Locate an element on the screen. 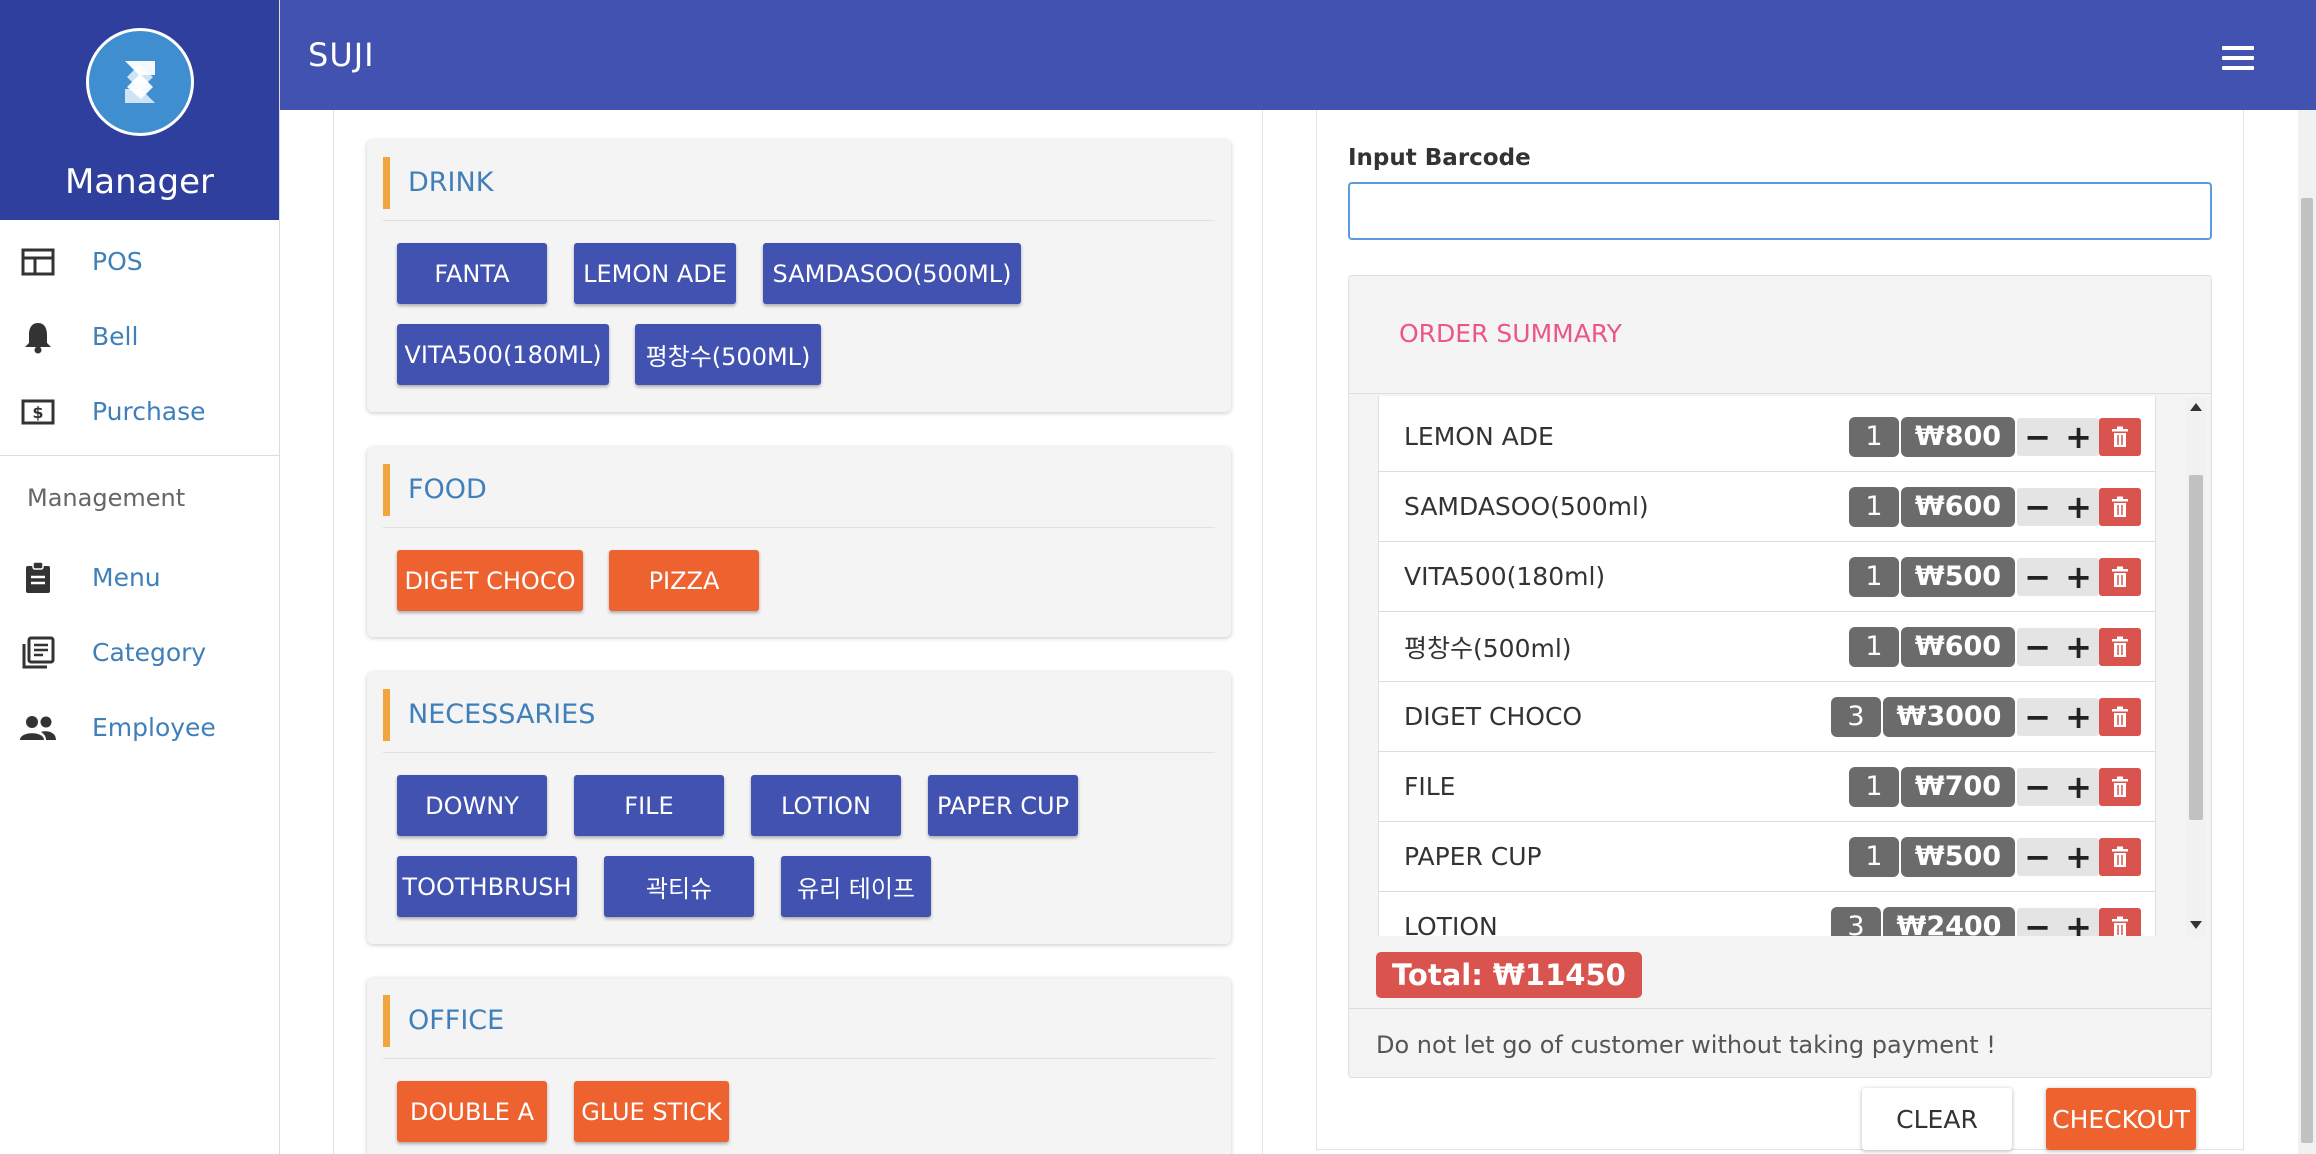 Image resolution: width=2316 pixels, height=1154 pixels. order-item-name: SAMDASOO(500ml) is located at coordinates (1526, 506).